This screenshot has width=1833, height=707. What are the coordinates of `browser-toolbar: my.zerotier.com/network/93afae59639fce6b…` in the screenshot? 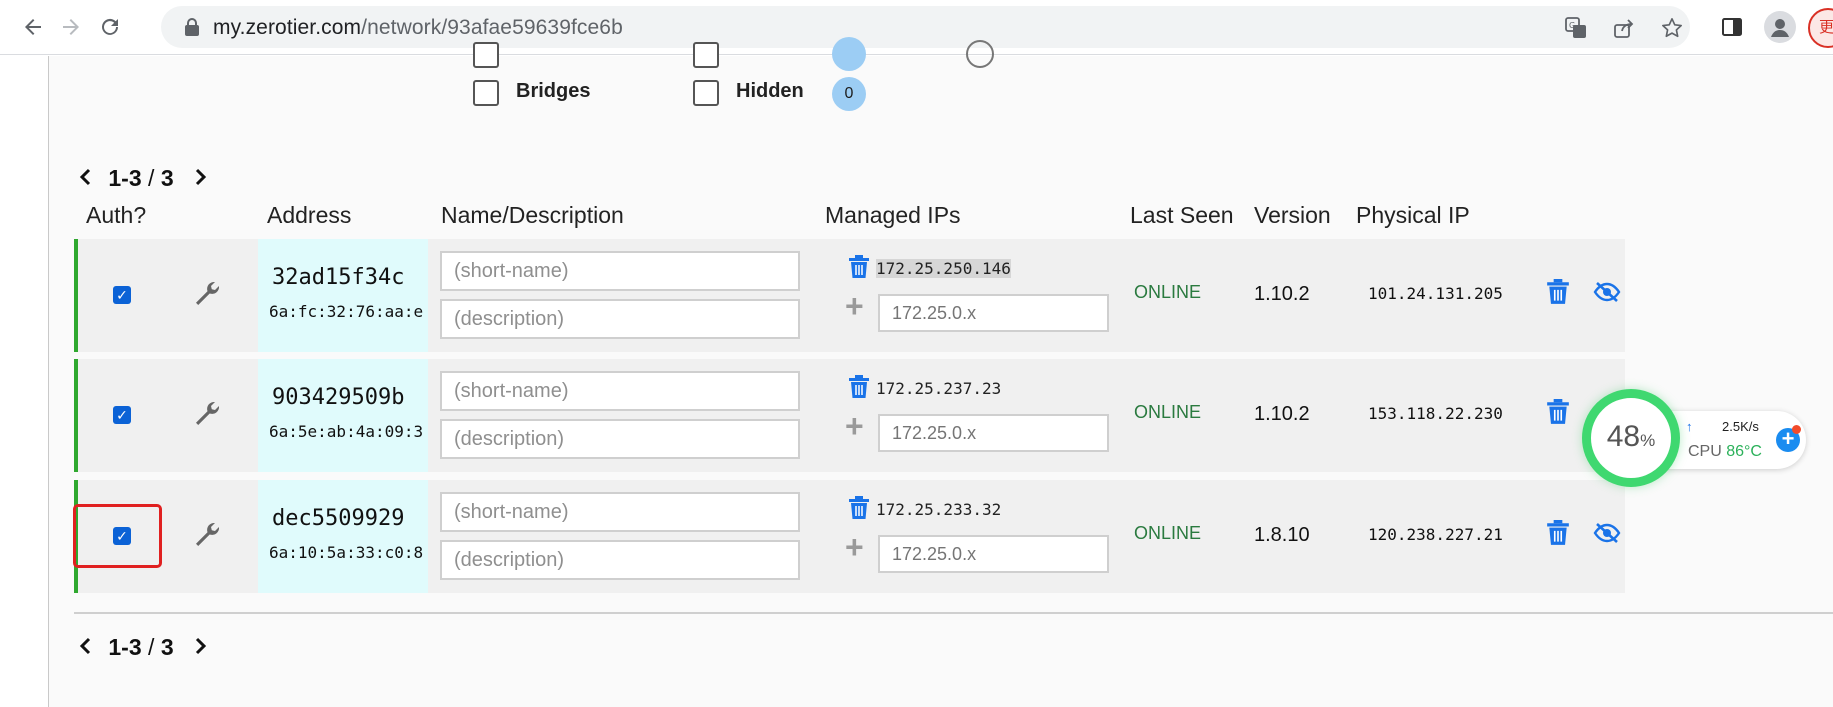 It's located at (916, 27).